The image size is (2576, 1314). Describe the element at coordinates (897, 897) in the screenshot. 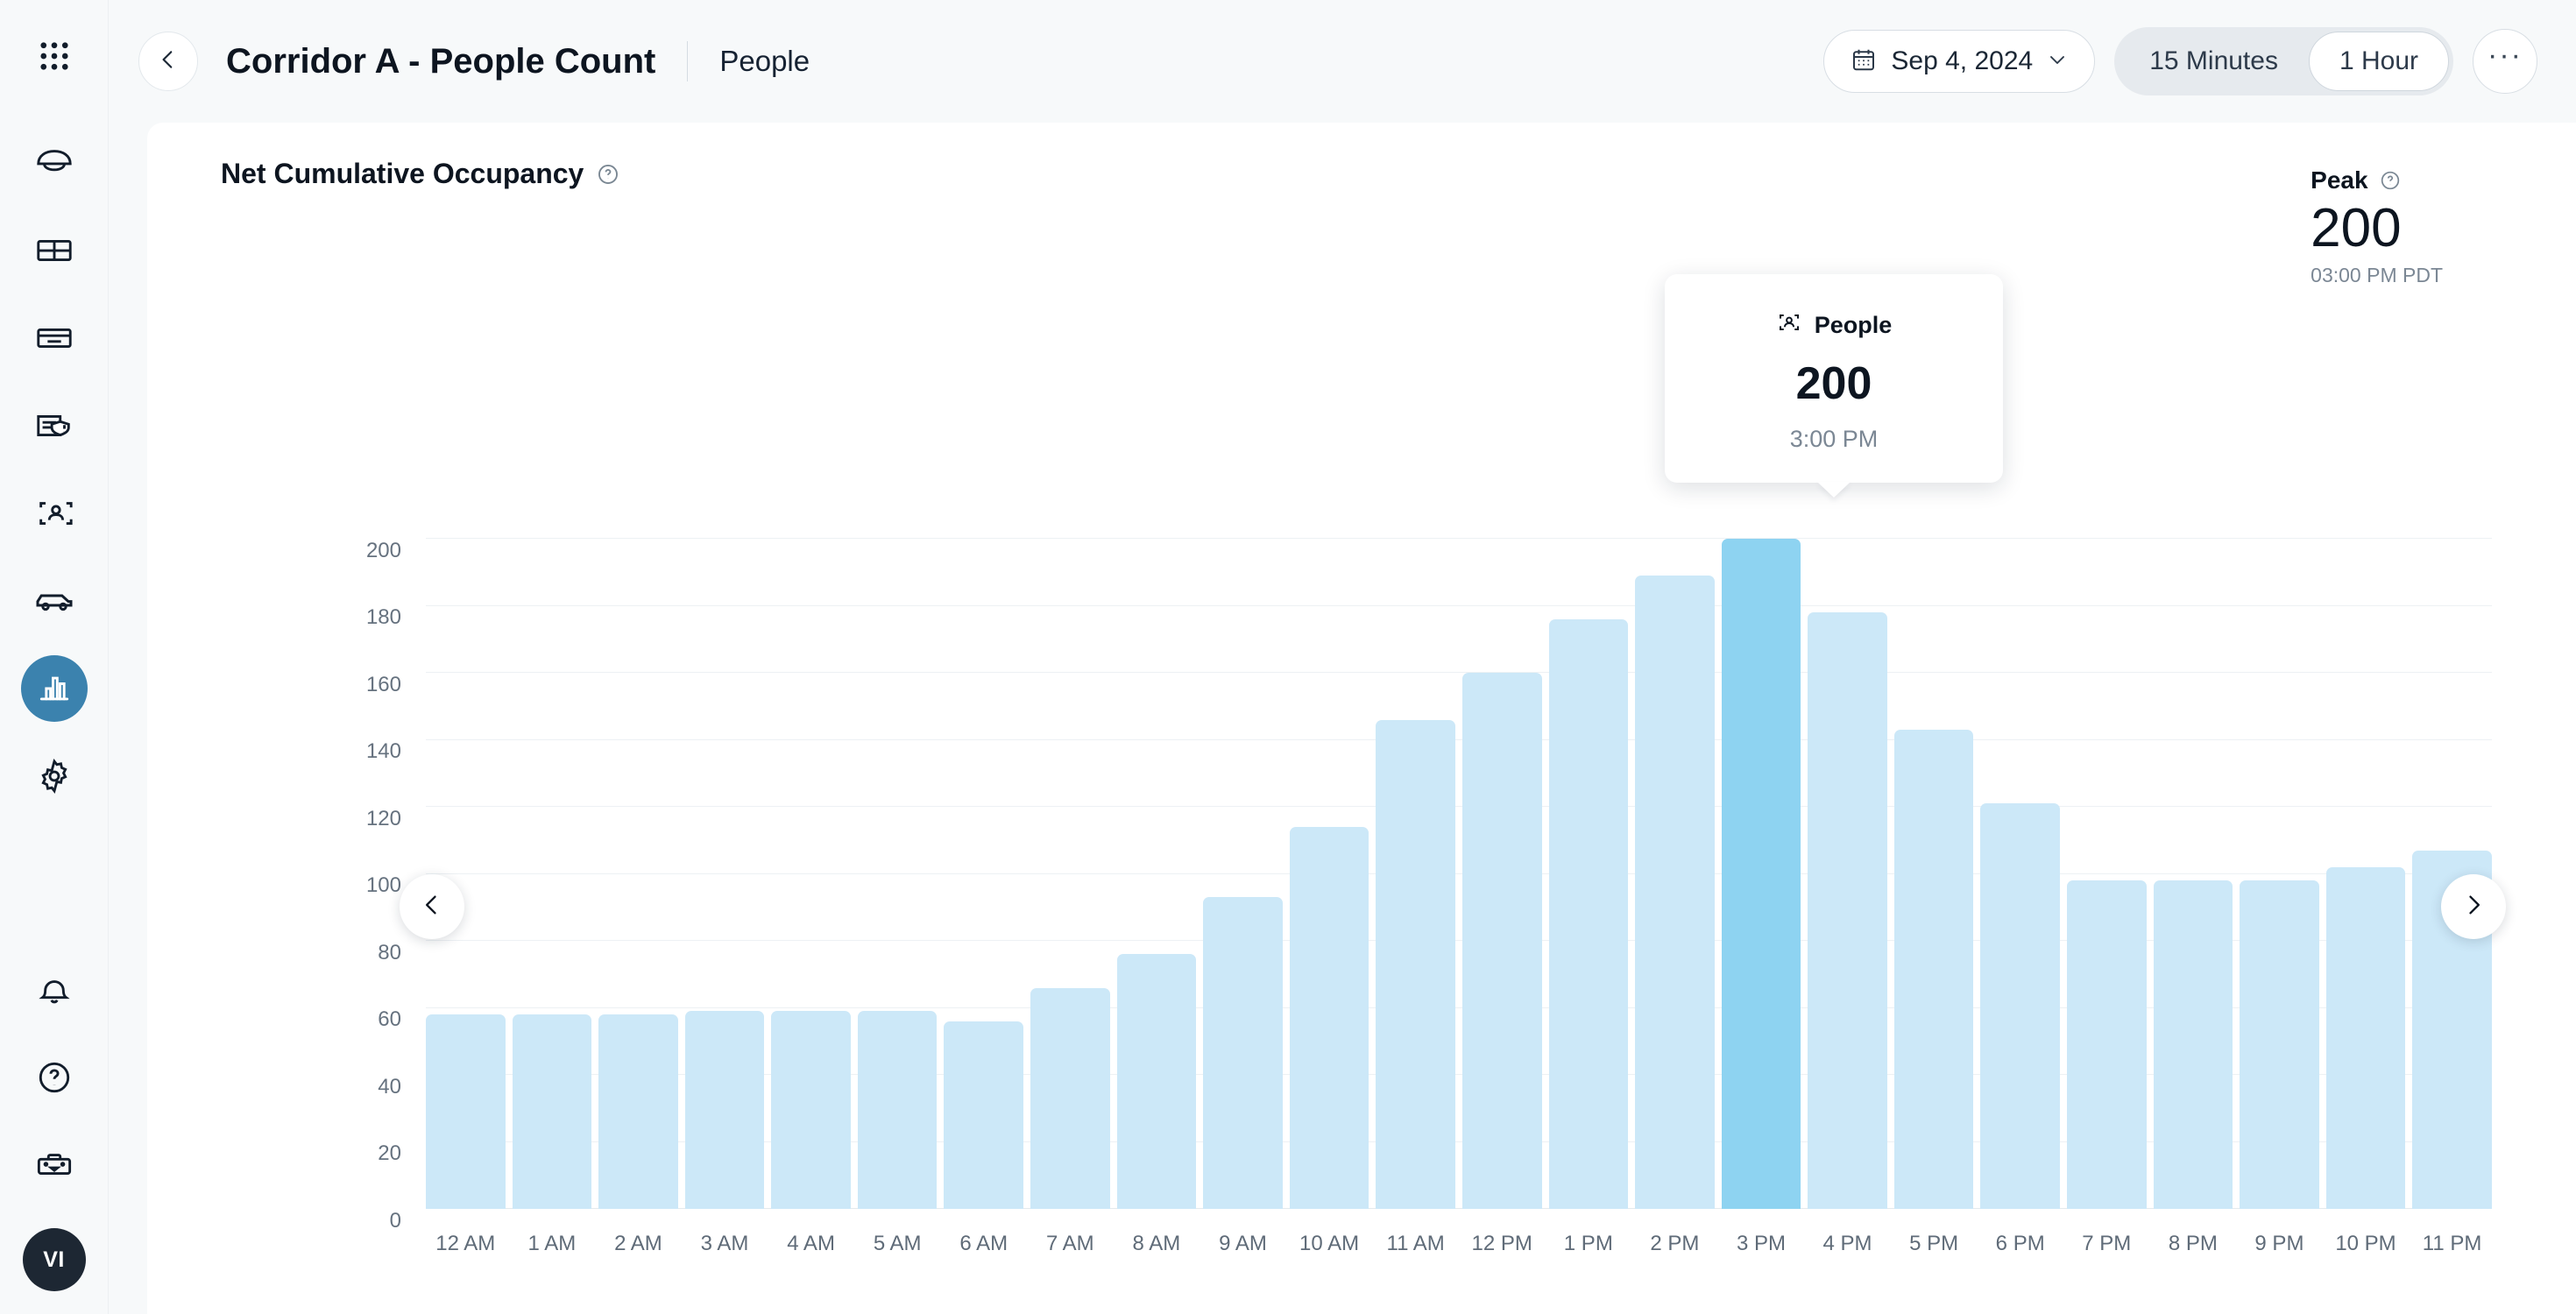

I see `bar-column: 5 AM` at that location.